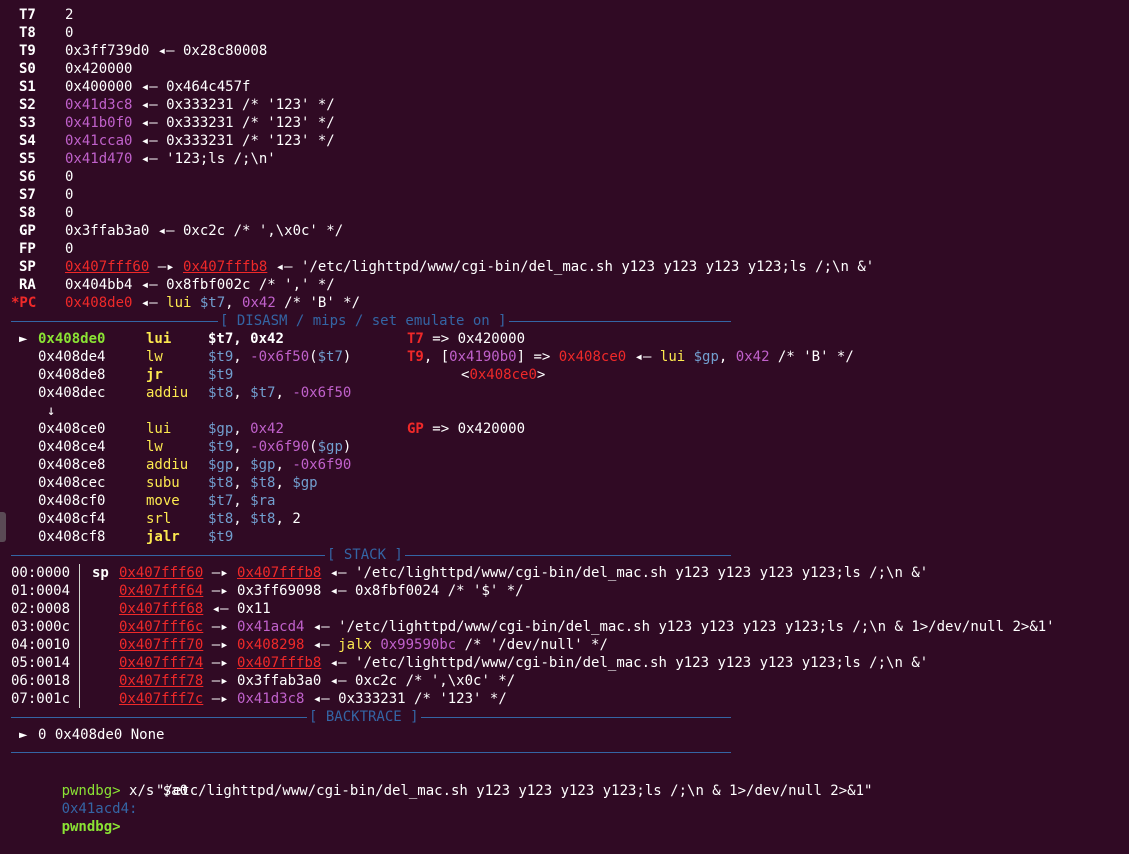  What do you see at coordinates (296, 519) in the screenshot?
I see `operand-segment: 2` at bounding box center [296, 519].